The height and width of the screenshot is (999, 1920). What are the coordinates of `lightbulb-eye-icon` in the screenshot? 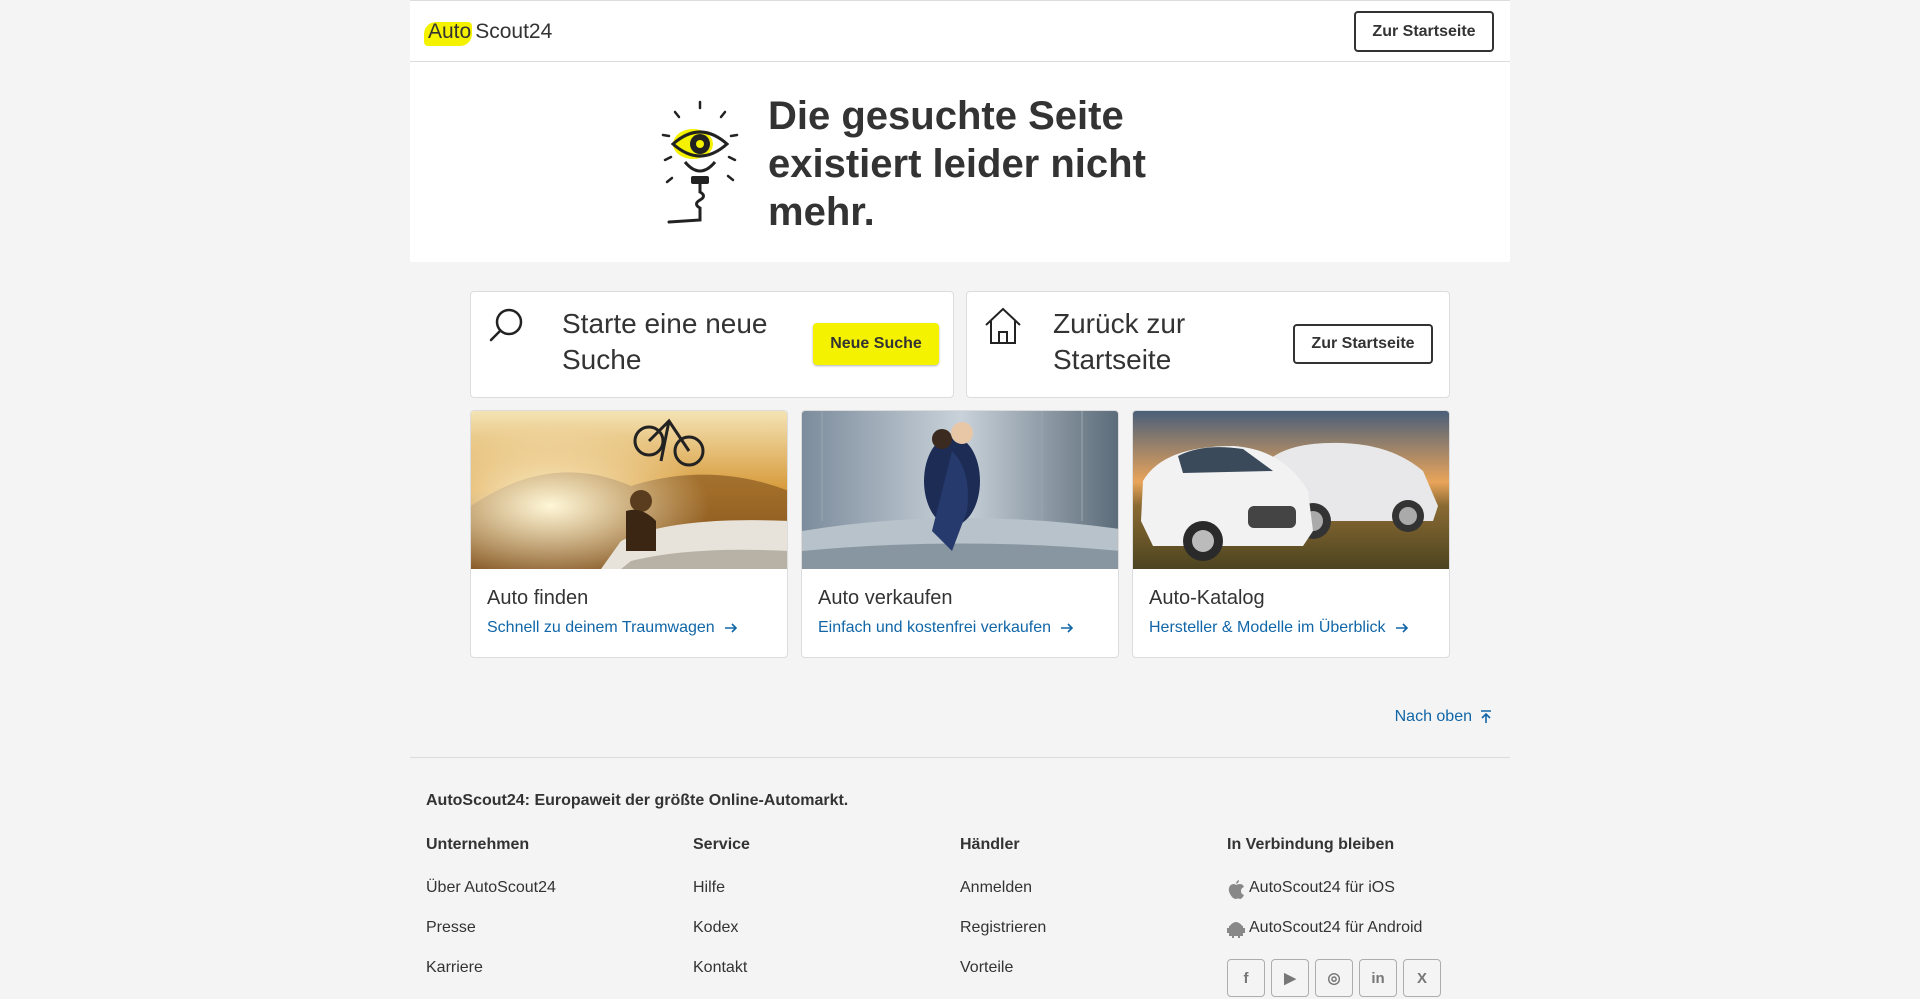 It's located at (700, 162).